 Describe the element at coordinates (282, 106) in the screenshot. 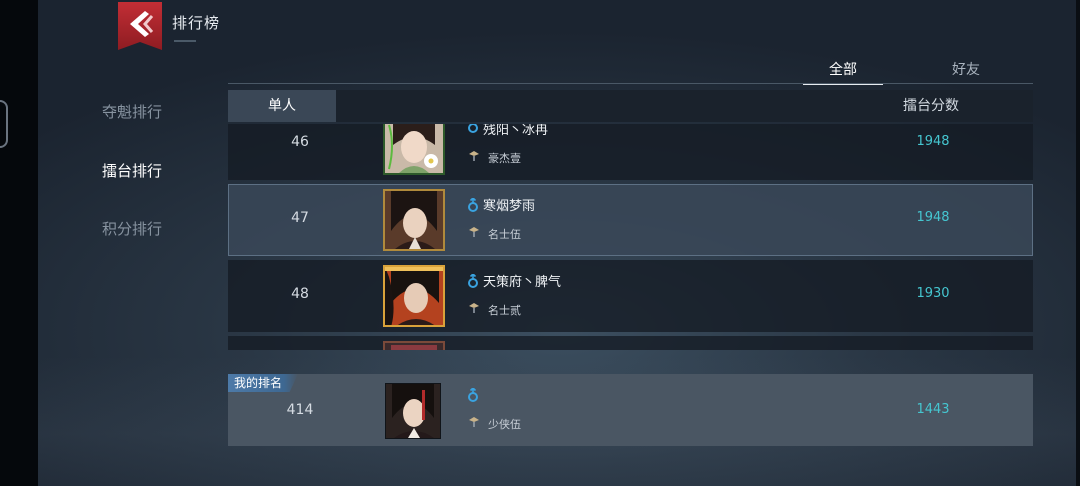

I see `tab-single: 单人` at that location.